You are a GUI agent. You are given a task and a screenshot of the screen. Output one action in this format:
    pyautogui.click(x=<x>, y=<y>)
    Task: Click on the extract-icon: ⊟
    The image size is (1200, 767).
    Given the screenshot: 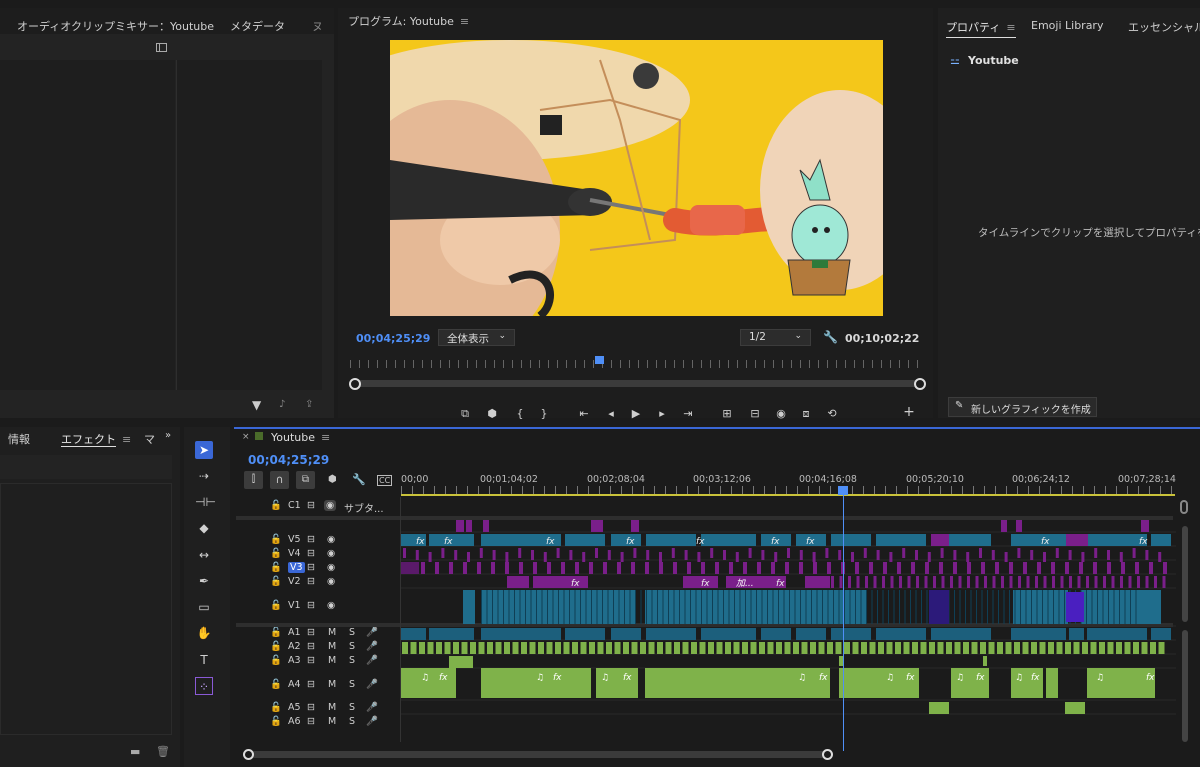 What is the action you would take?
    pyautogui.click(x=755, y=413)
    